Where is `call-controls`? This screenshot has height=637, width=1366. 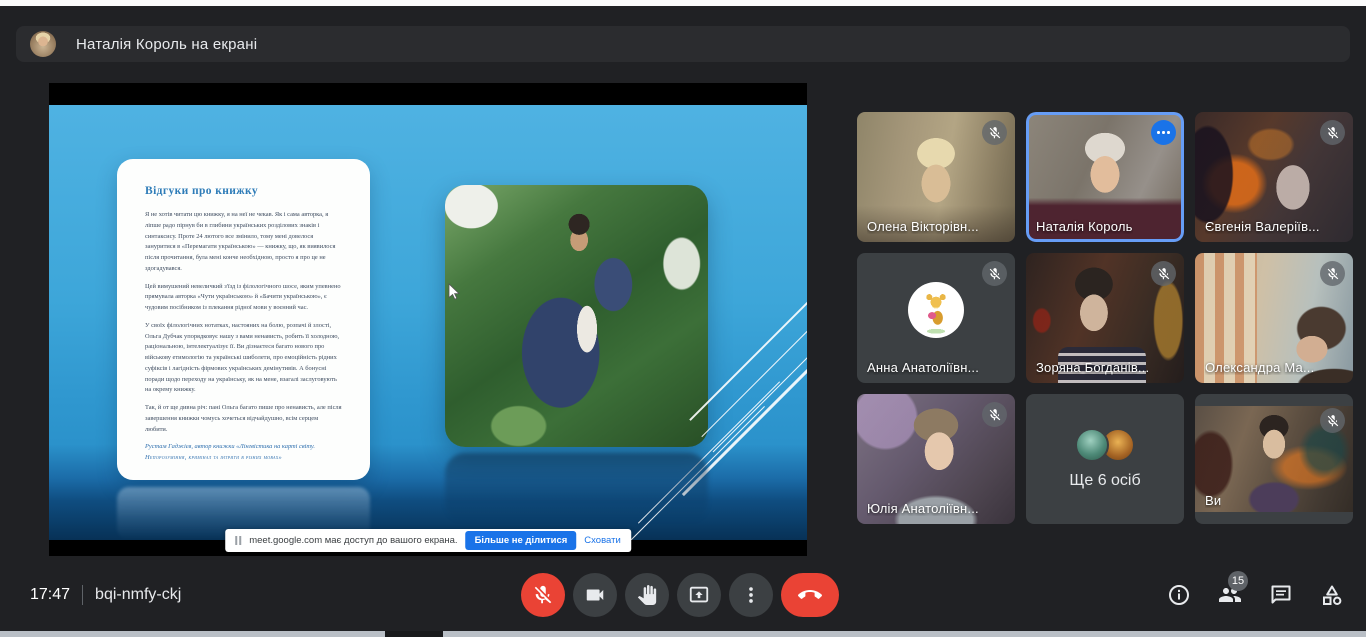 call-controls is located at coordinates (680, 595).